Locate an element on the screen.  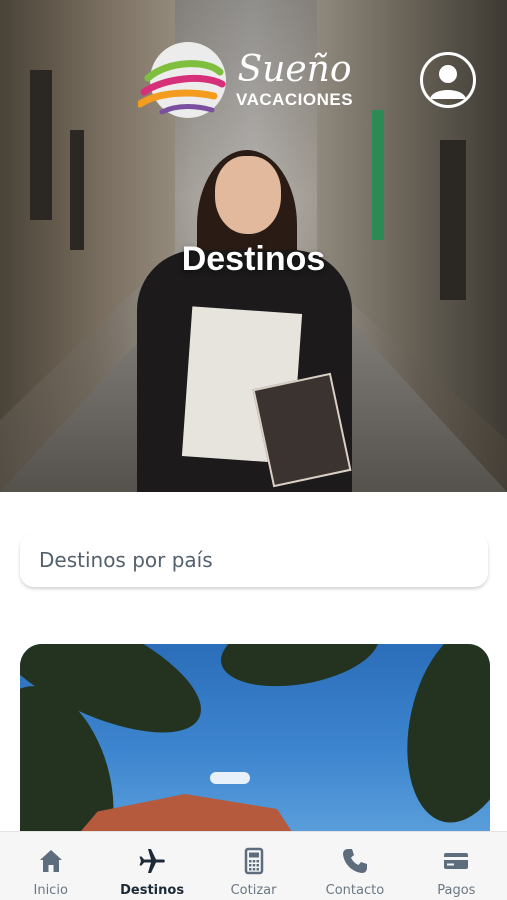
brand-name-script: Sueño is located at coordinates (294, 69).